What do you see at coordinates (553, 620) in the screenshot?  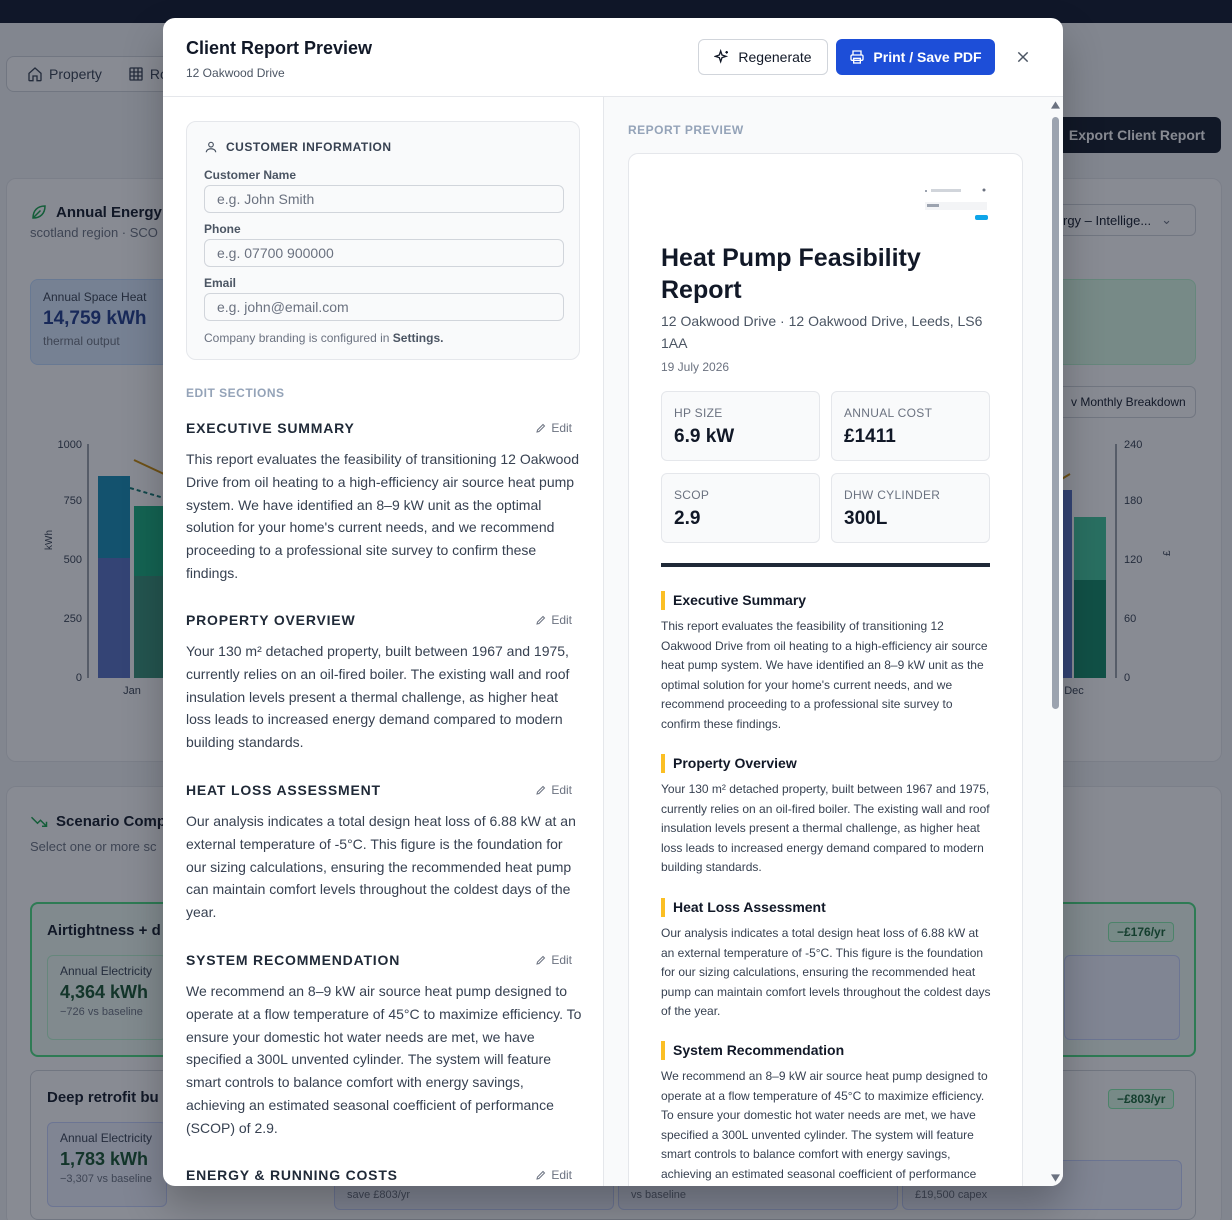 I see `edit-property-overview-button: Edit` at bounding box center [553, 620].